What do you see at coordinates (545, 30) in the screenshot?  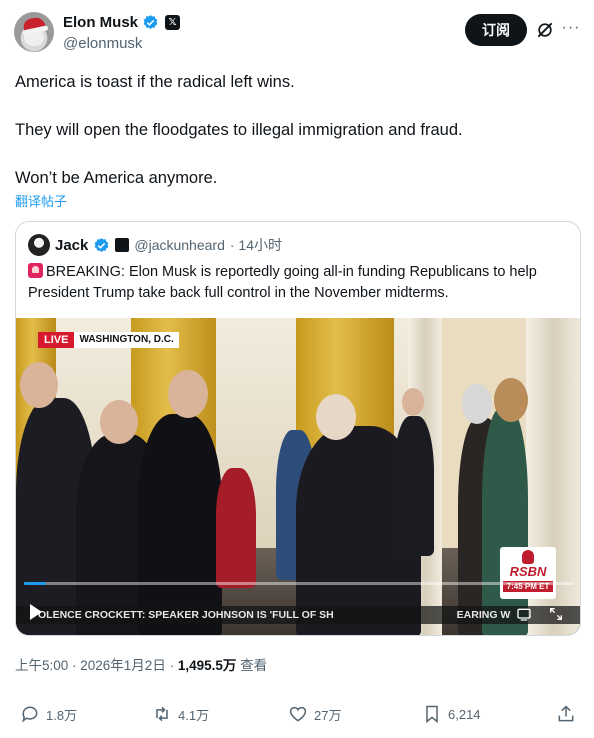 I see `grok-icon` at bounding box center [545, 30].